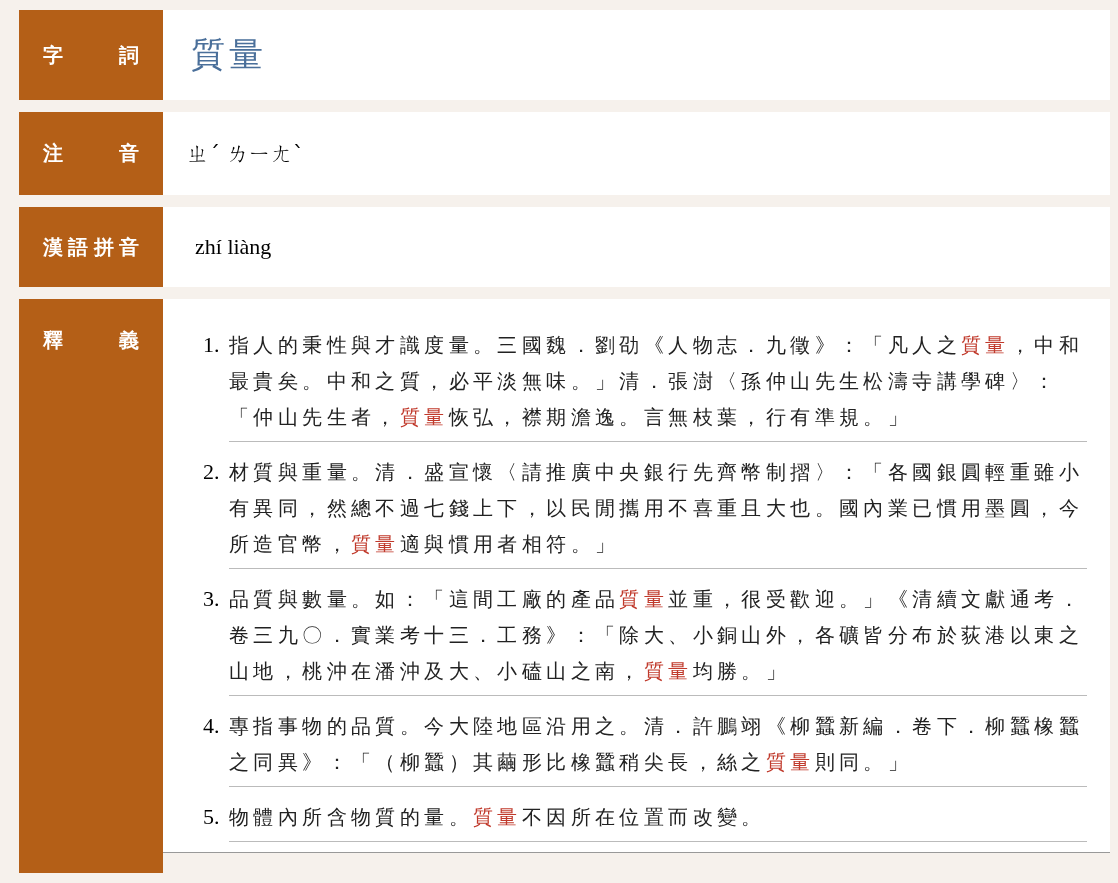  What do you see at coordinates (211, 599) in the screenshot?
I see `item-number: 3.` at bounding box center [211, 599].